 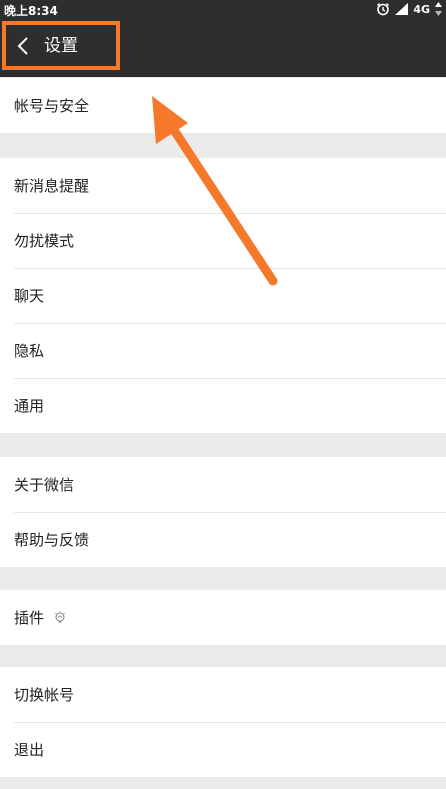 I want to click on chevron-left-icon, so click(x=22, y=46).